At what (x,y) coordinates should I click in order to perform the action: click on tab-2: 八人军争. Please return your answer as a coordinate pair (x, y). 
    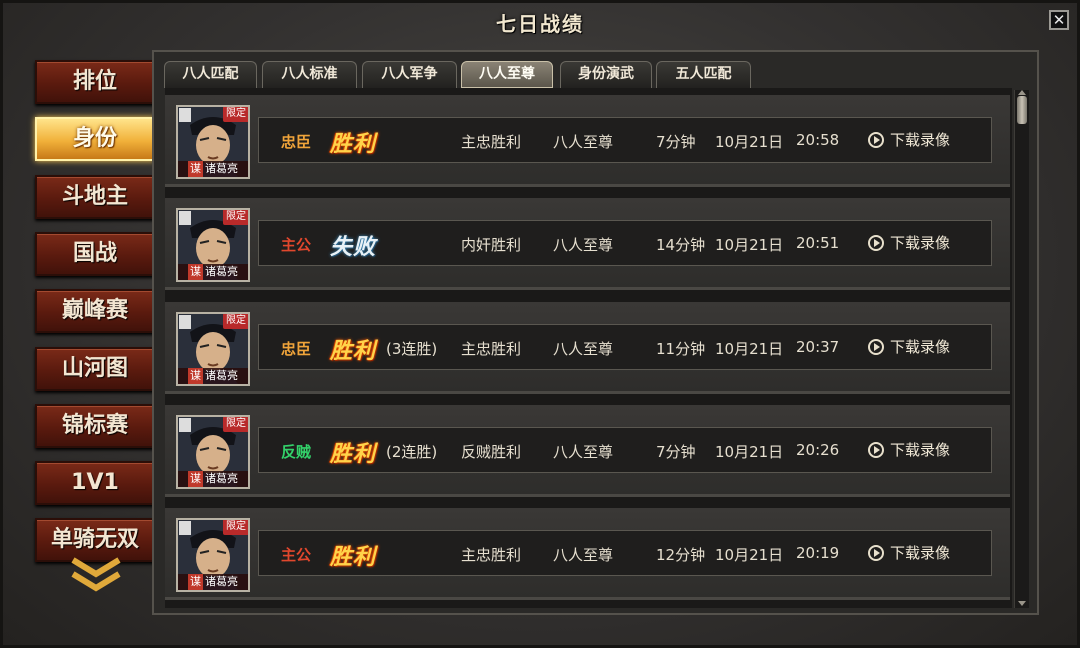
    Looking at the image, I should click on (409, 74).